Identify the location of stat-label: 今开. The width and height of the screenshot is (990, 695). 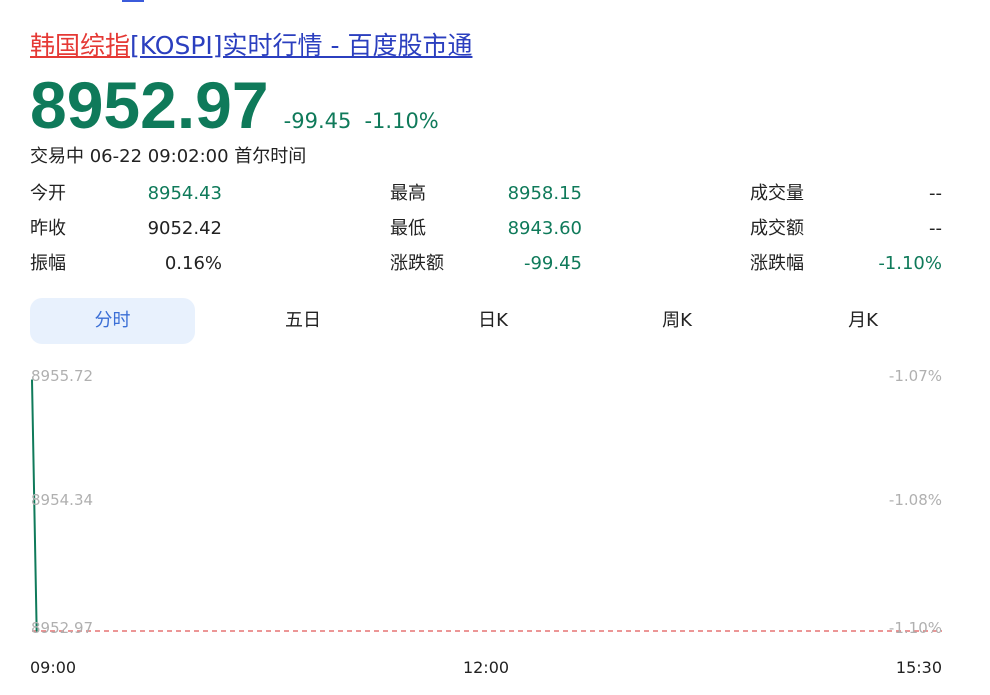
(48, 193).